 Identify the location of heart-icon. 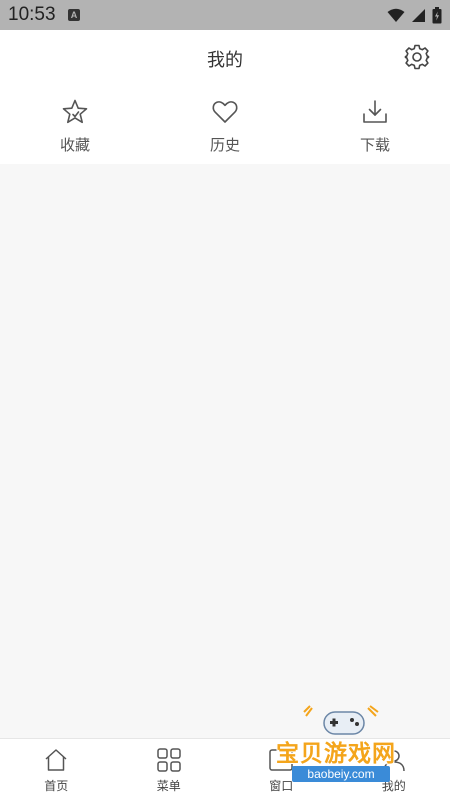
(225, 112).